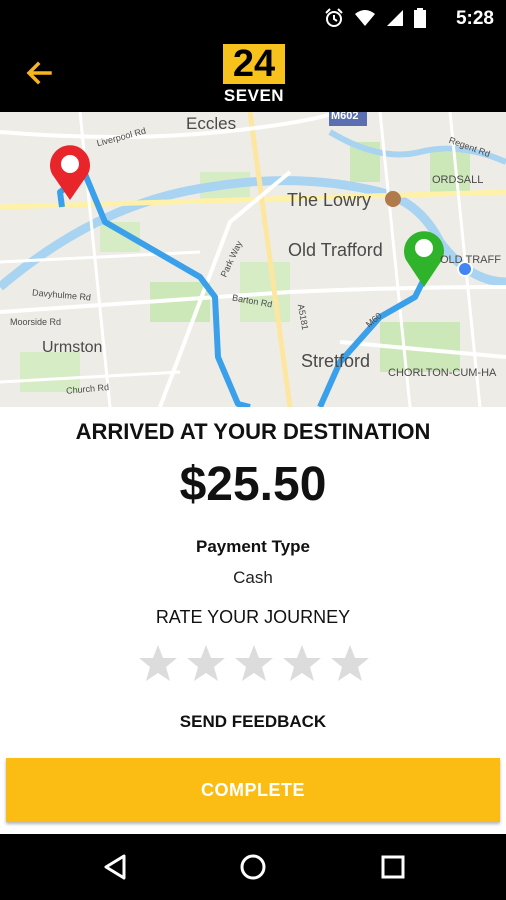  Describe the element at coordinates (335, 250) in the screenshot. I see `map-label-old-trafford: Old Trafford` at that location.